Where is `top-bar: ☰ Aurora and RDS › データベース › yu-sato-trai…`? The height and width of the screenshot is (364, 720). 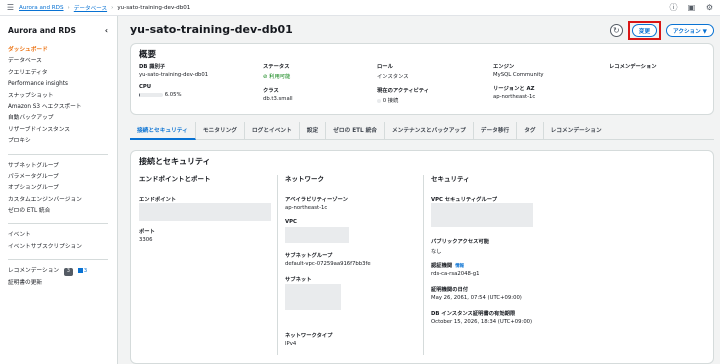 top-bar: ☰ Aurora and RDS › データベース › yu-sato-trai… is located at coordinates (360, 8).